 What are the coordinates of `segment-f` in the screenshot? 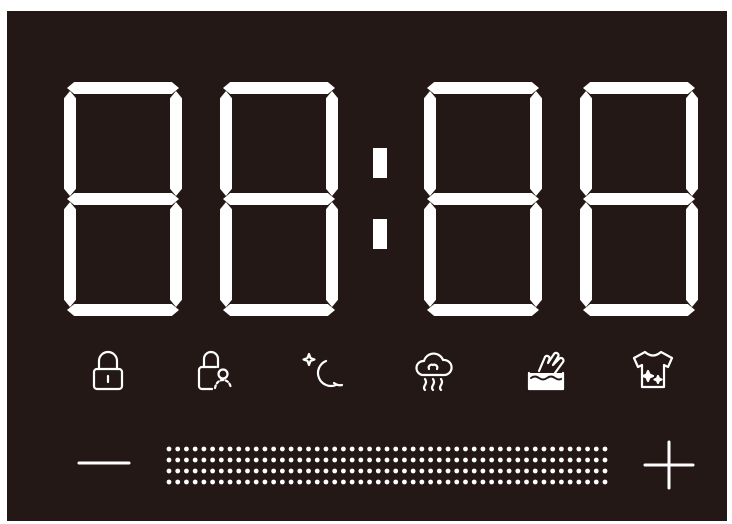 It's located at (70, 143).